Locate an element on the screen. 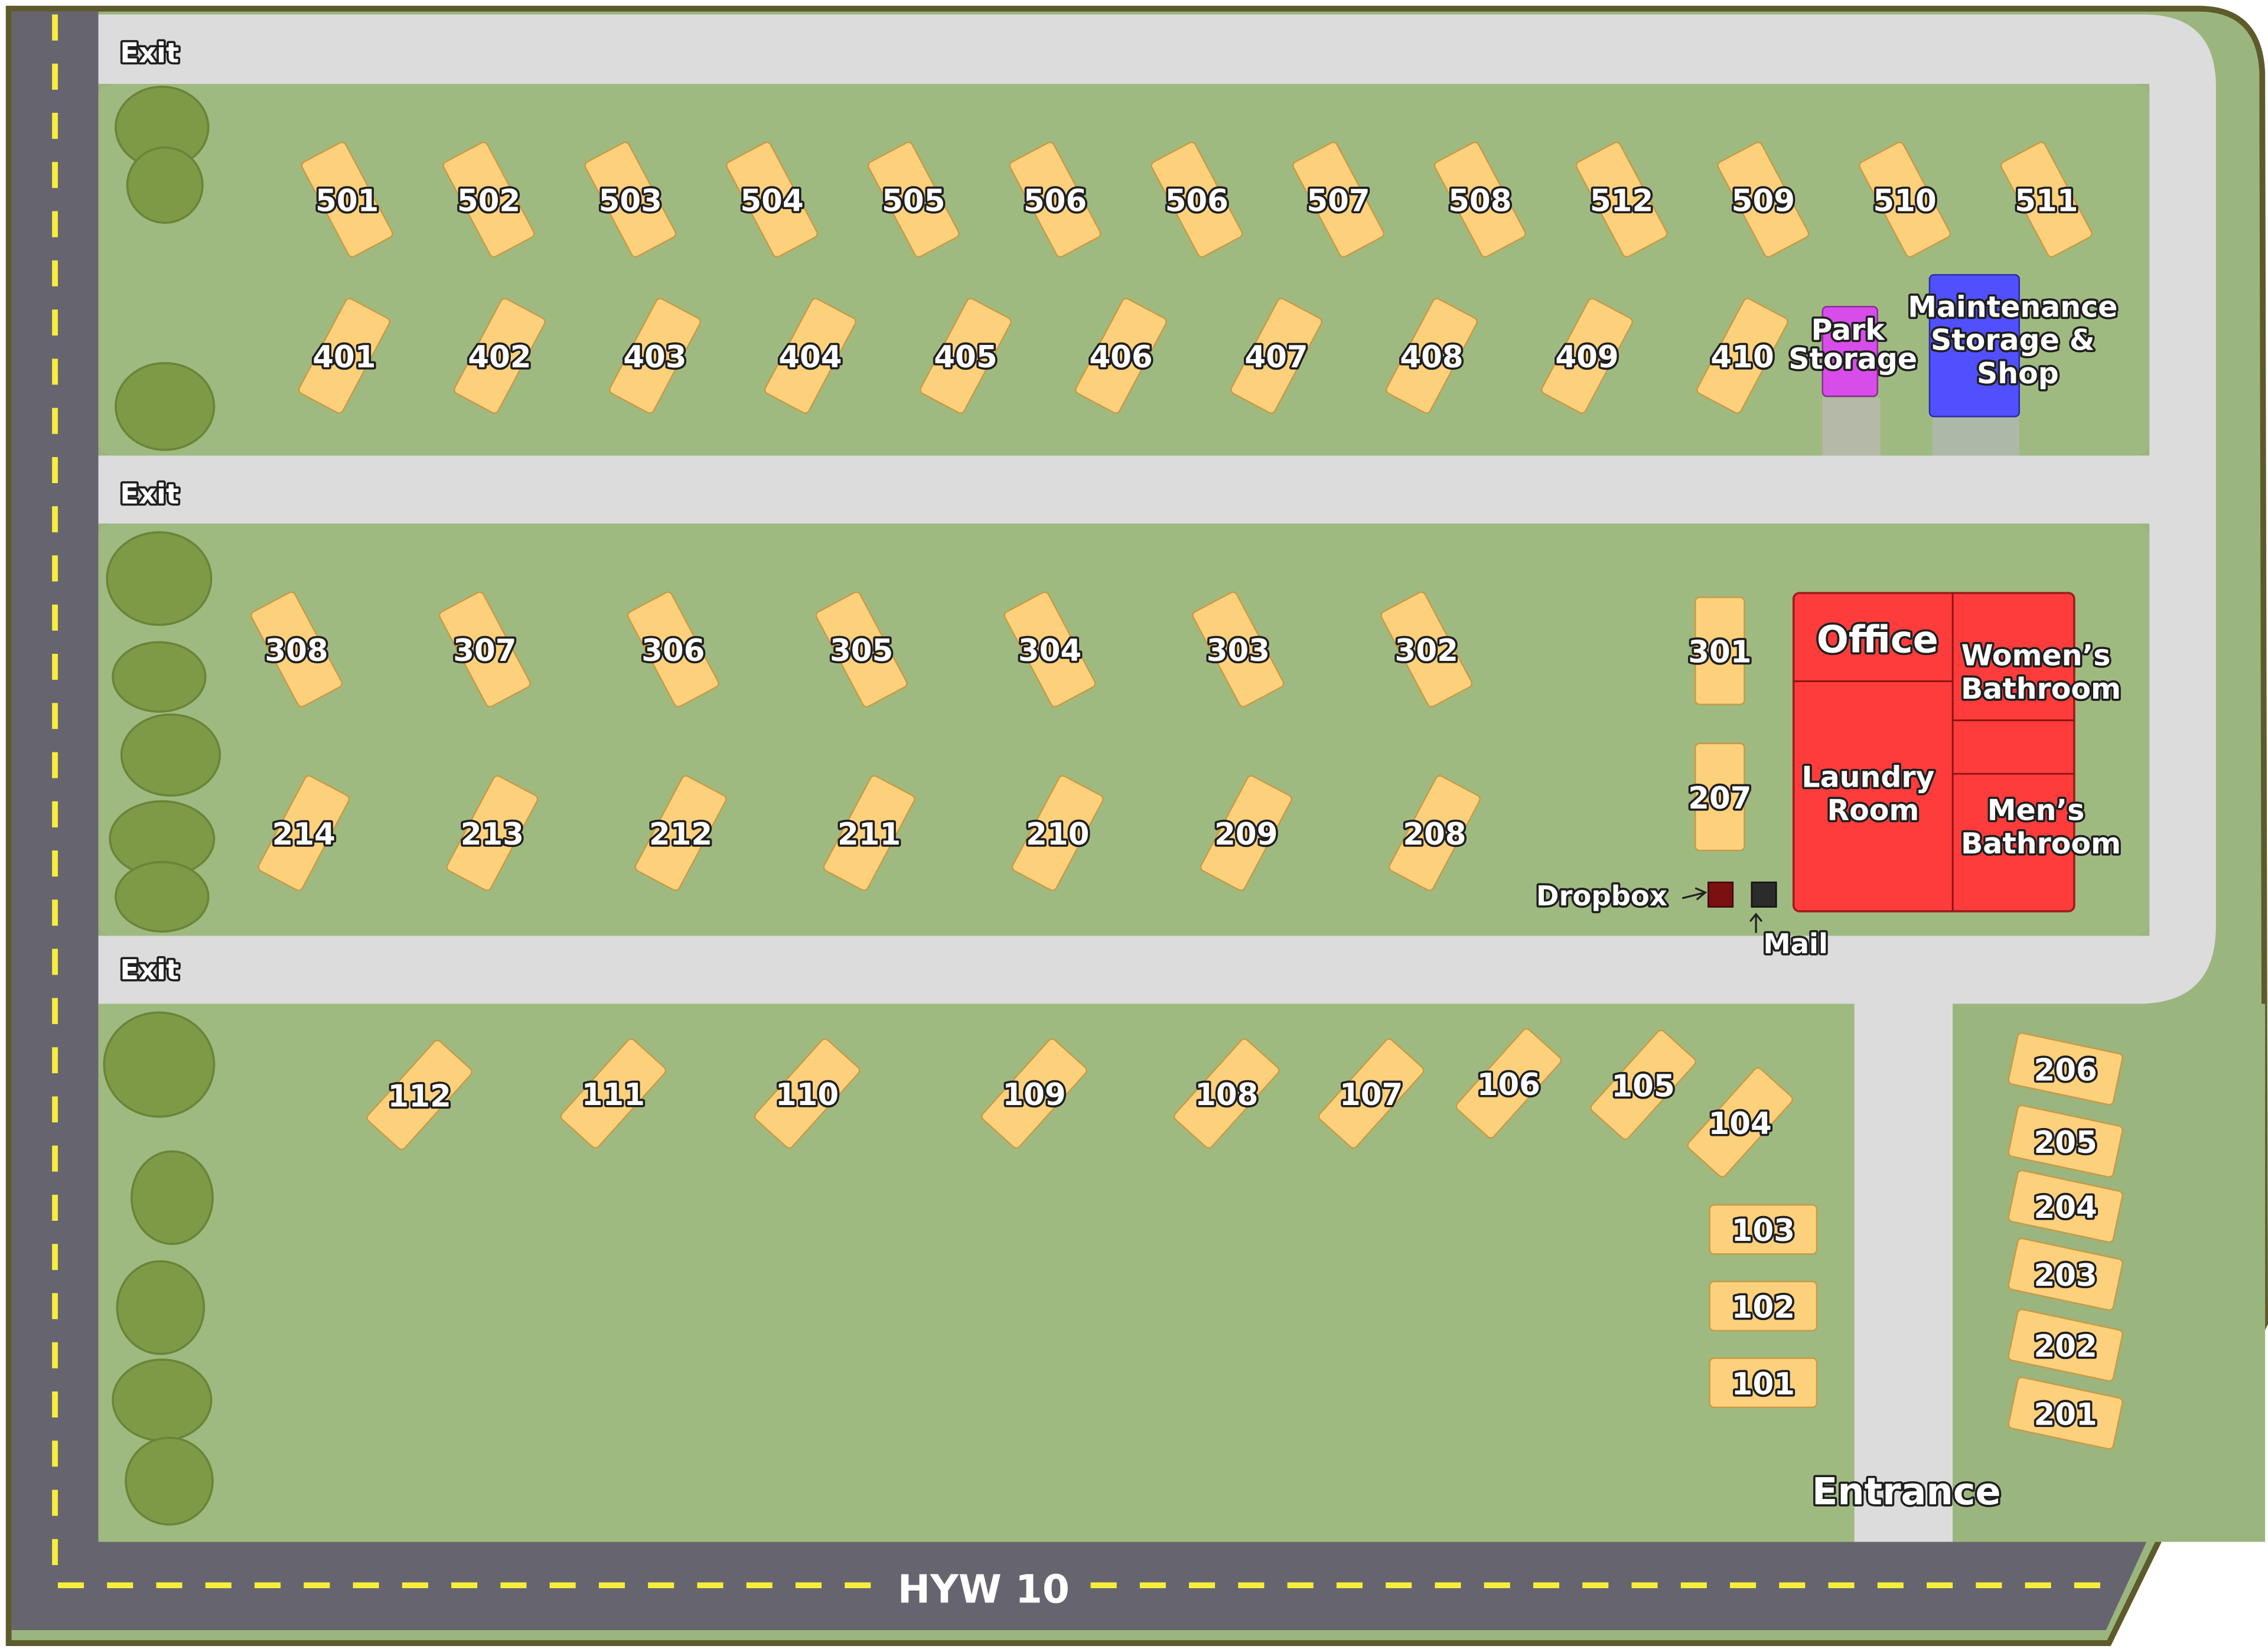 Image resolution: width=2268 pixels, height=1649 pixels. lot-label: 108 is located at coordinates (1226, 1095).